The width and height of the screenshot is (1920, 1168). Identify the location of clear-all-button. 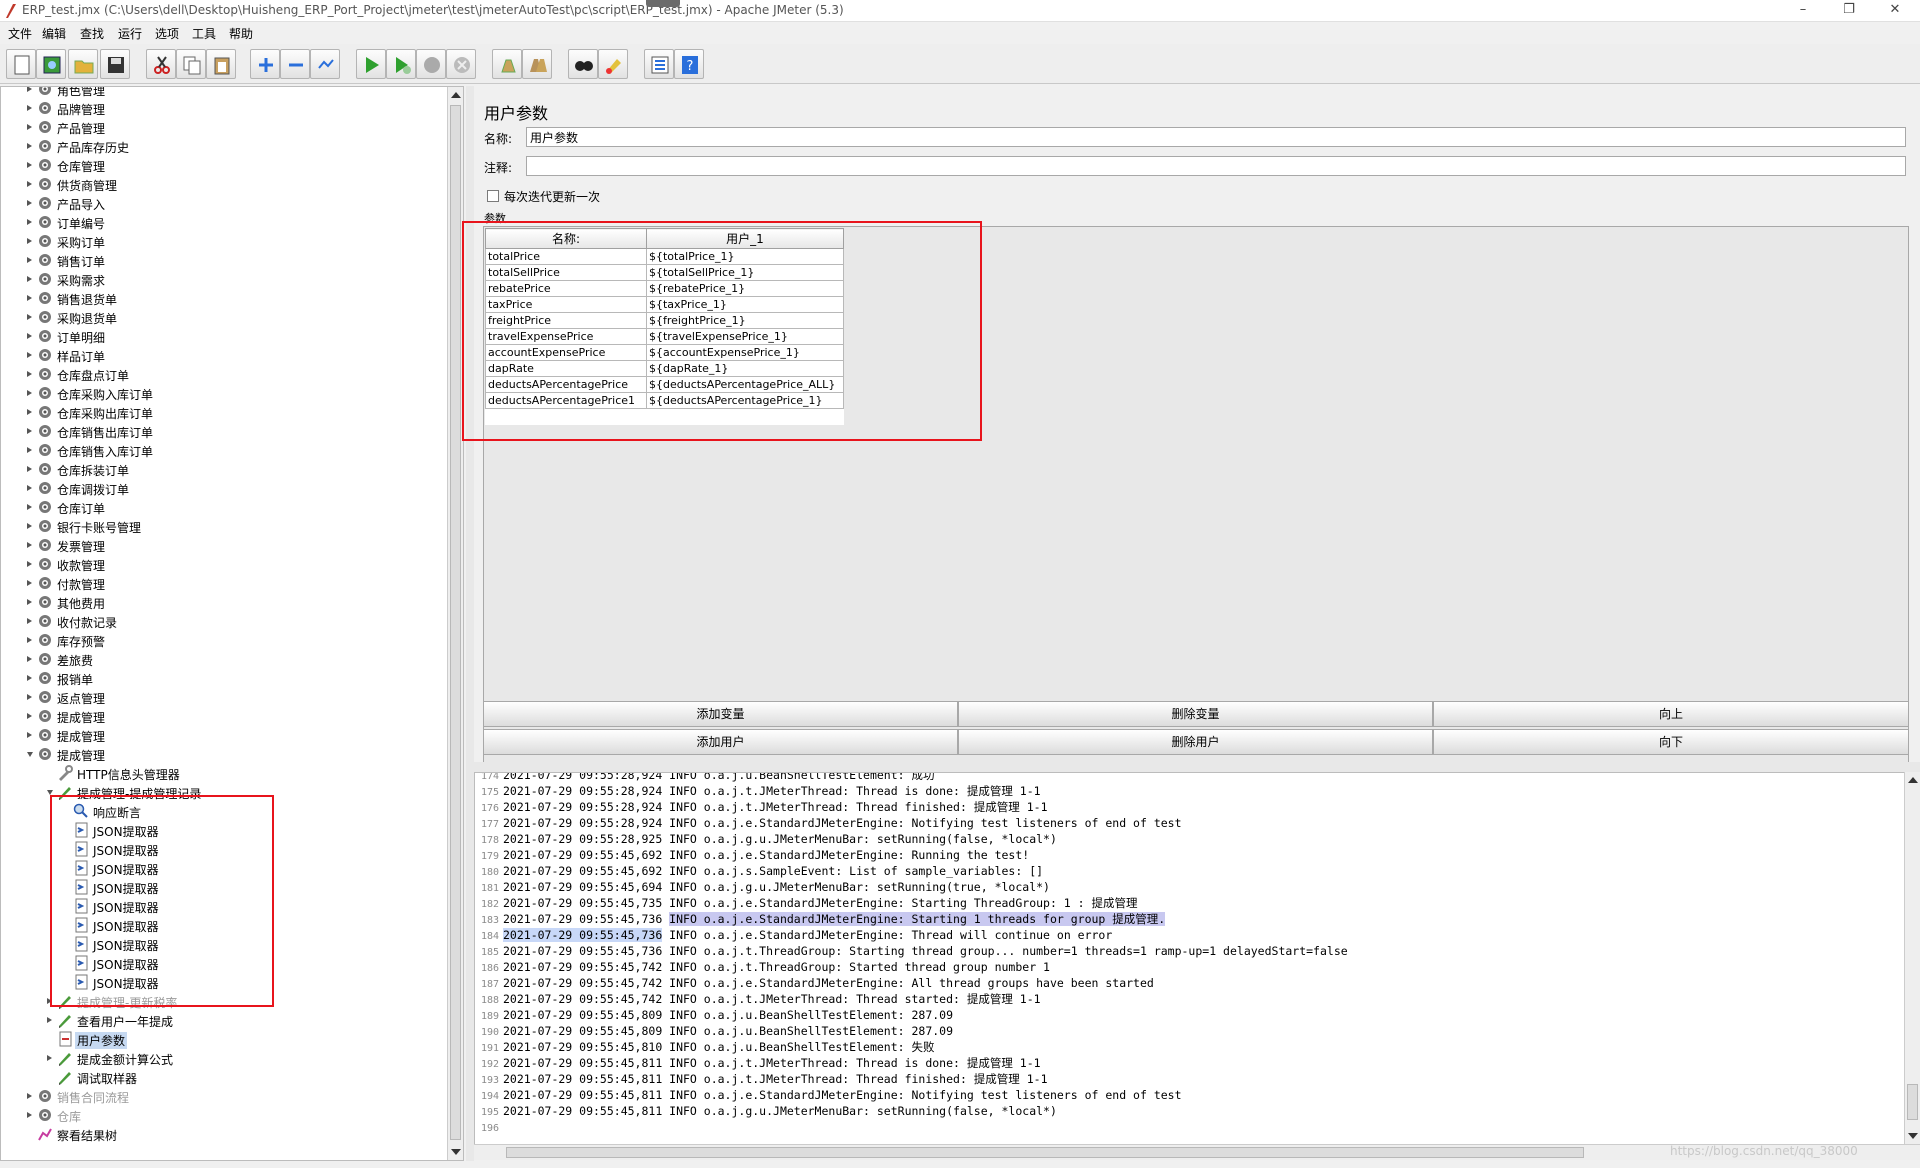
(537, 64).